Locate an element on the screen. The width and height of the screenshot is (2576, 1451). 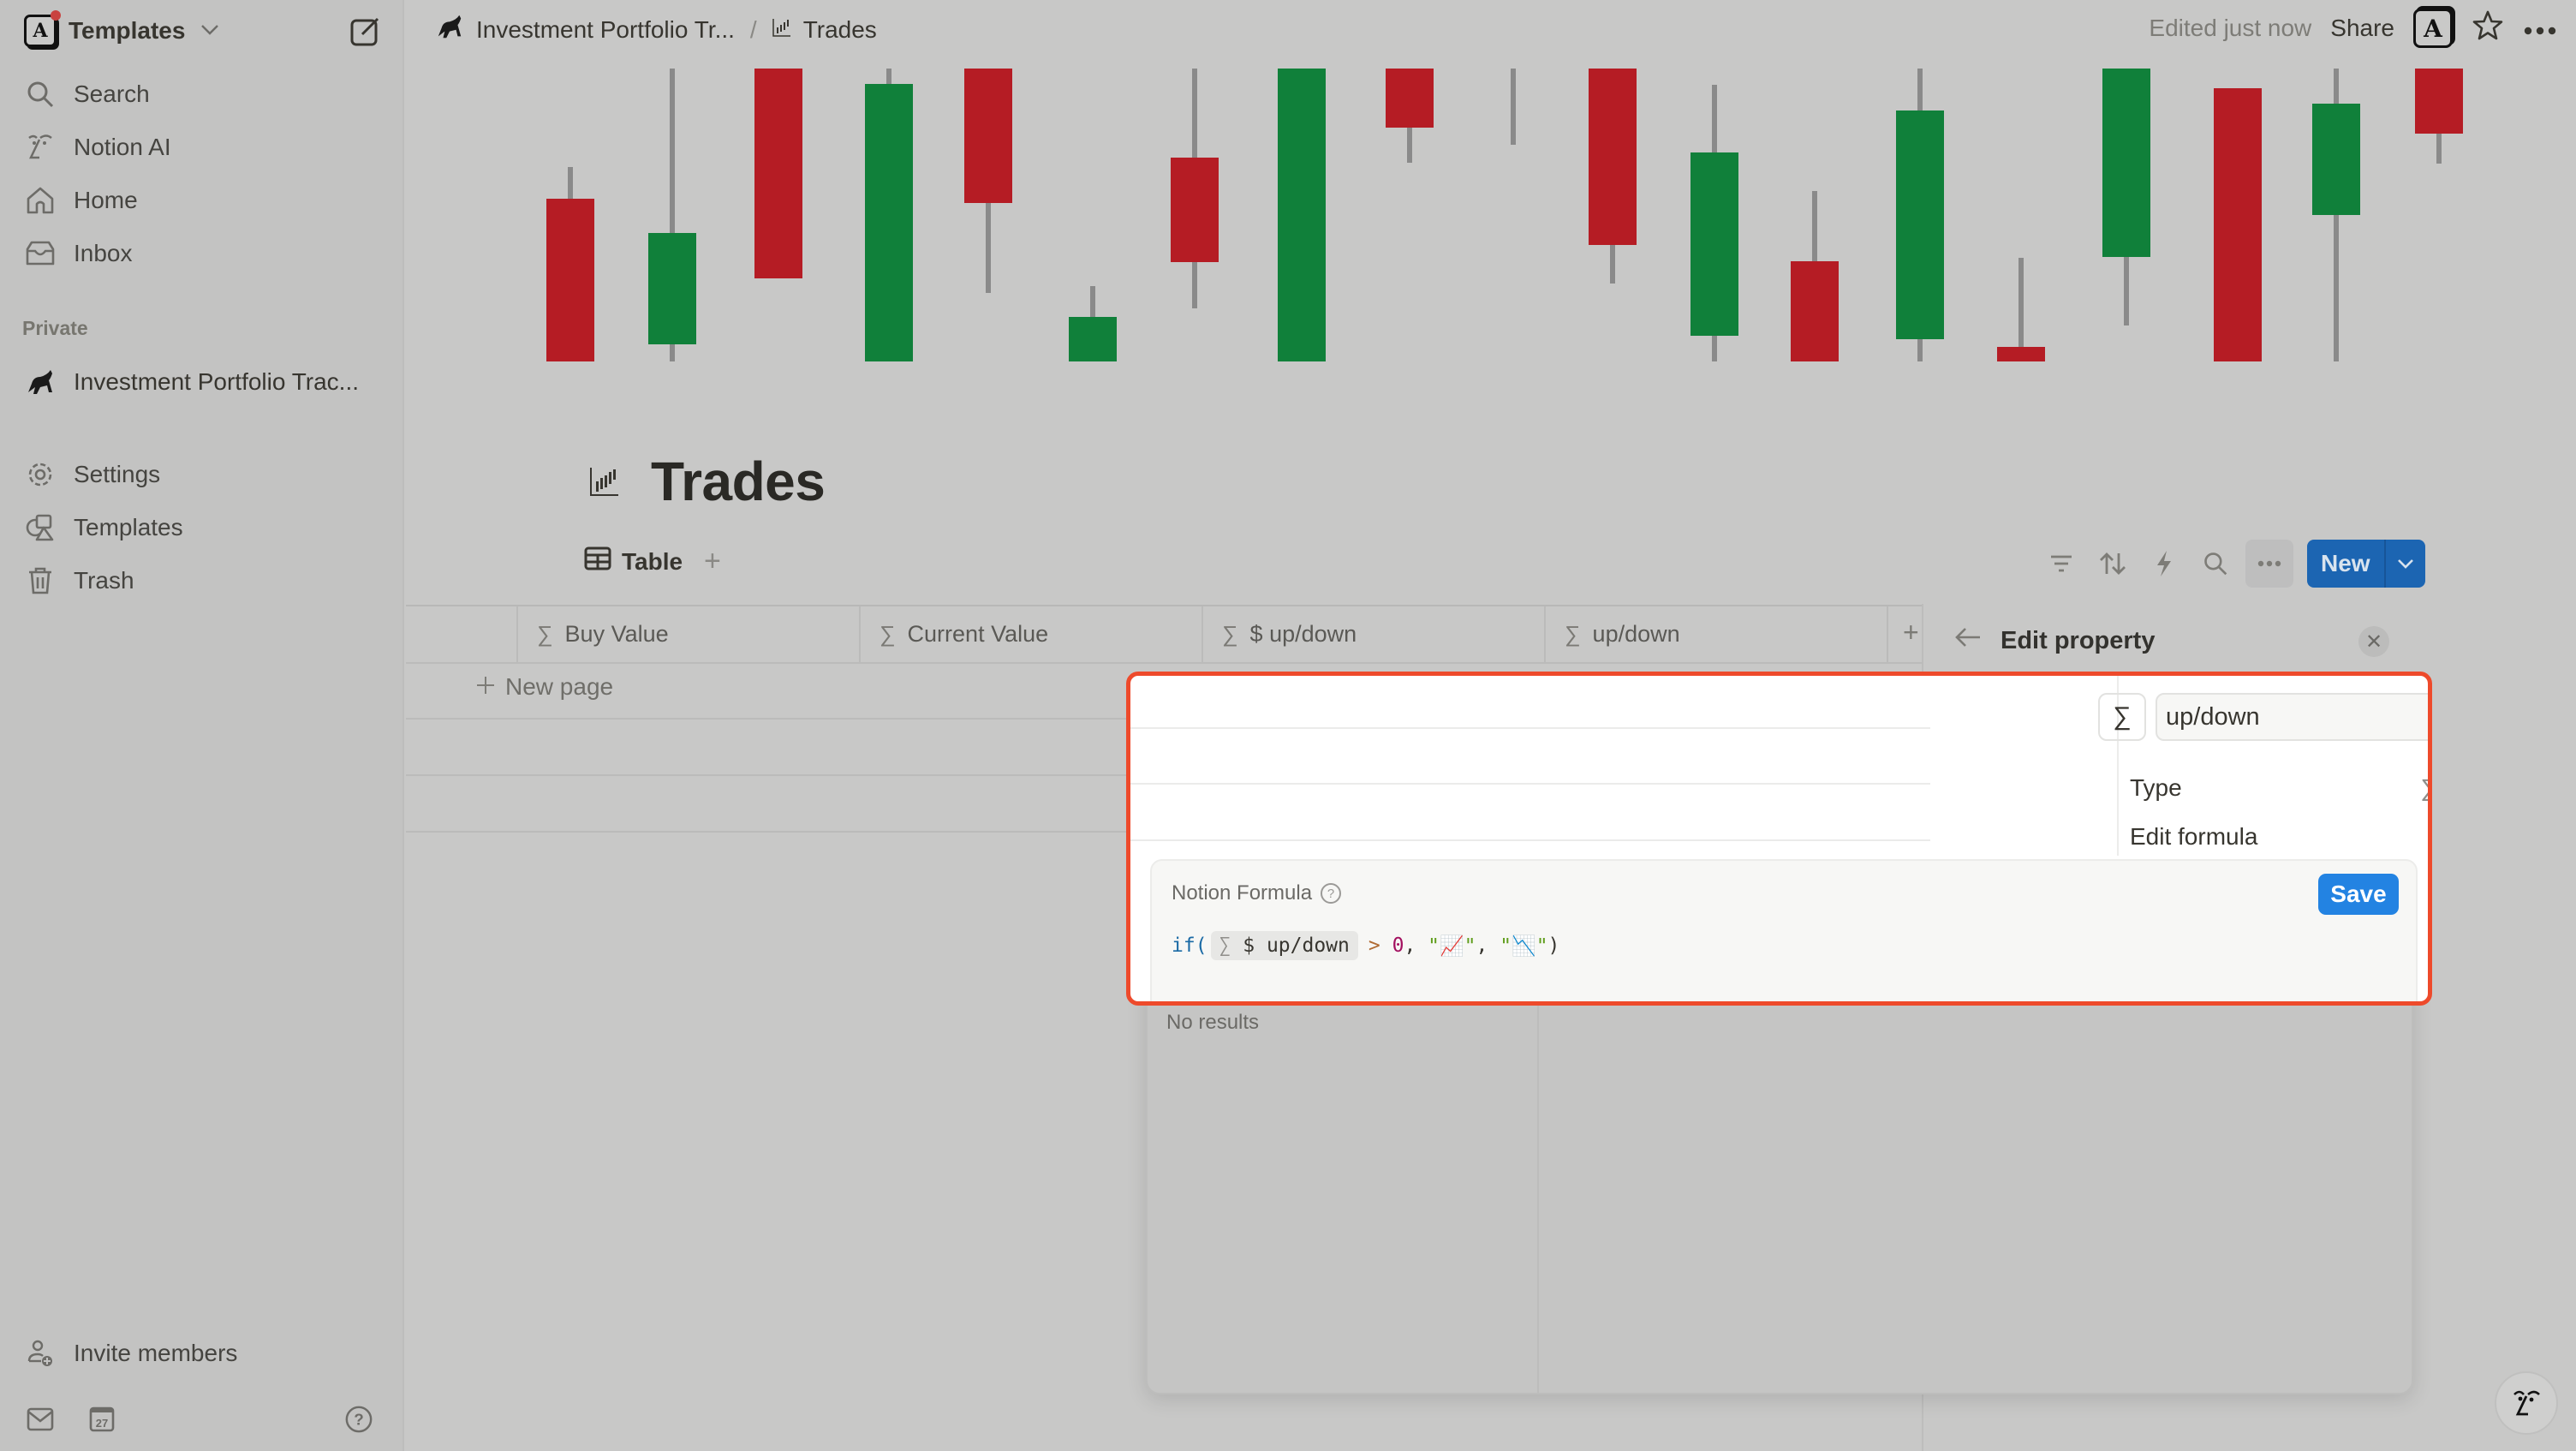
workspace-switcher: A Templates is located at coordinates (121, 30).